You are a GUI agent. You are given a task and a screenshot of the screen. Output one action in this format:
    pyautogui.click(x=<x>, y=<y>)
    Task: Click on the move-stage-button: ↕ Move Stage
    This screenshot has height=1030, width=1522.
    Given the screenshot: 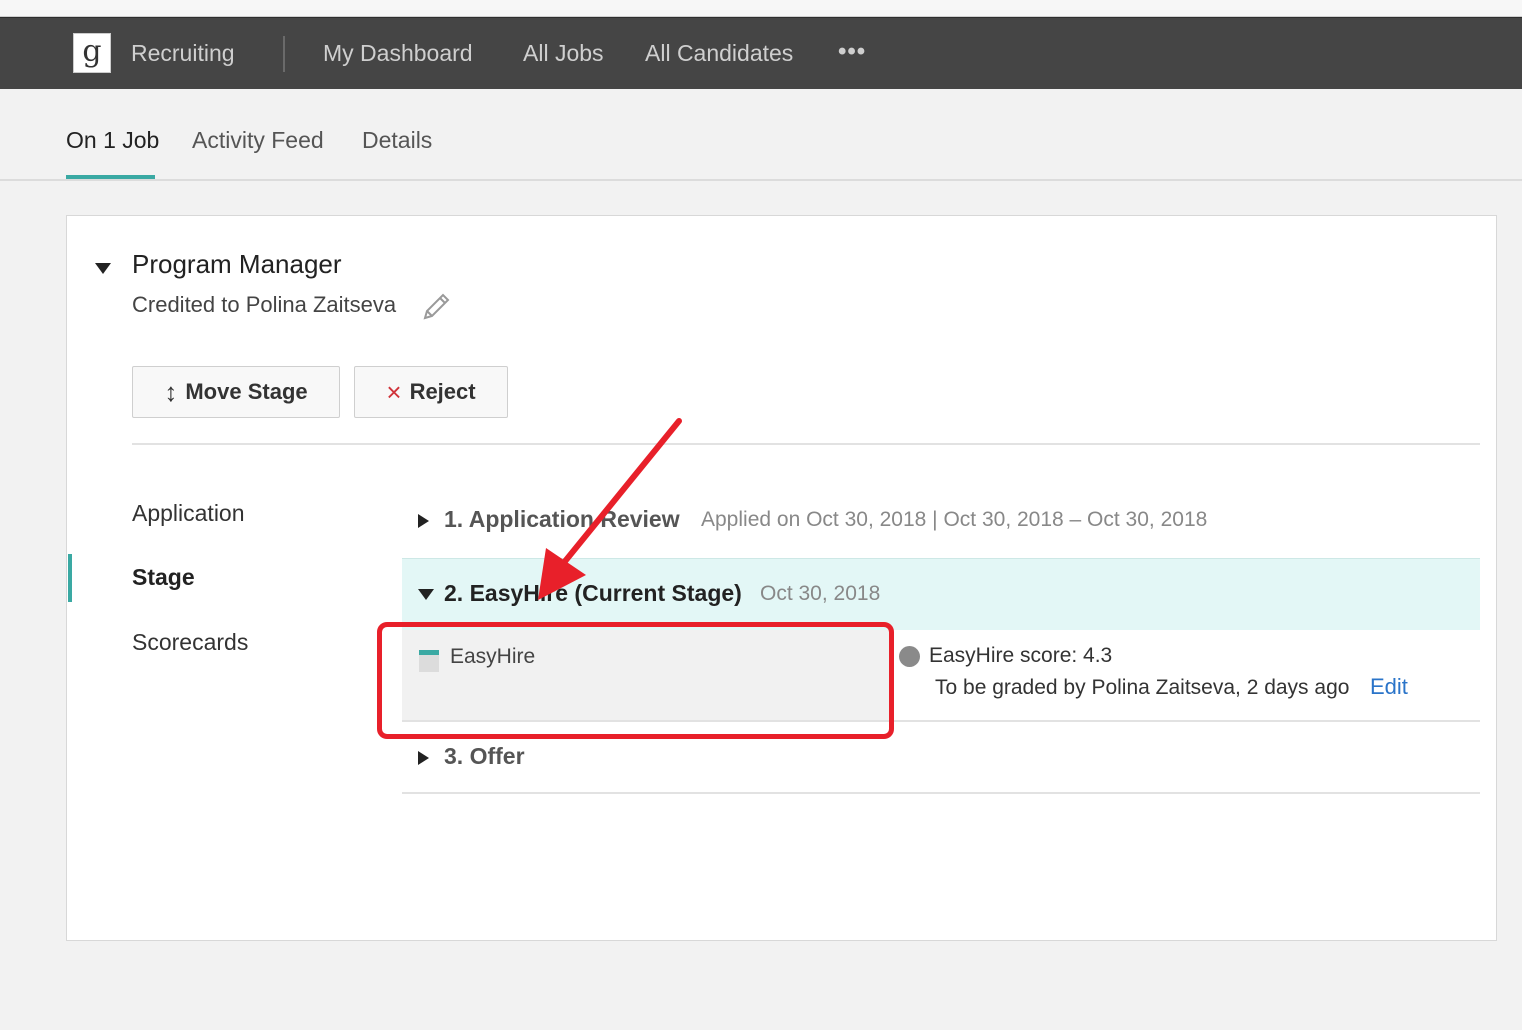 What is the action you would take?
    pyautogui.click(x=236, y=392)
    